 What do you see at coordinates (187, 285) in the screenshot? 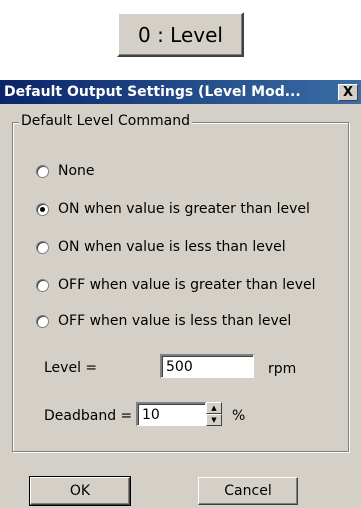
I see `radio-label: OFF when value is greater than level` at bounding box center [187, 285].